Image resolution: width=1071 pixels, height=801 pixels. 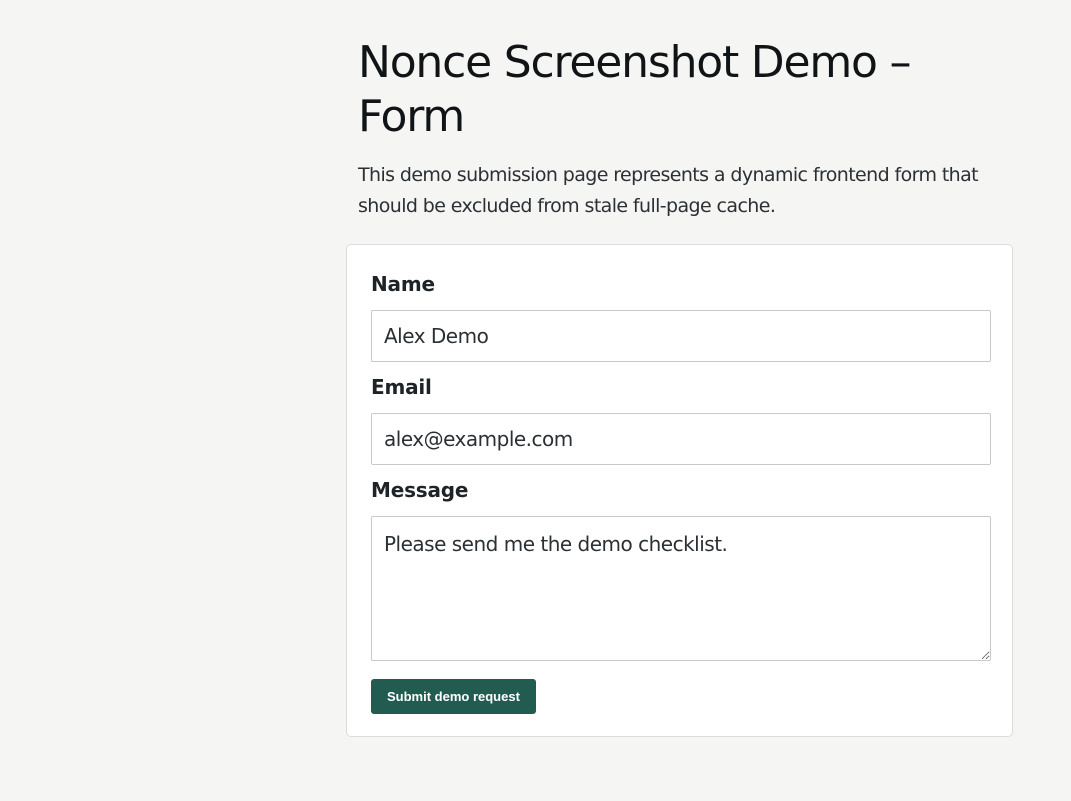 What do you see at coordinates (453, 696) in the screenshot?
I see `submit-demo-request-button: Submit demo request` at bounding box center [453, 696].